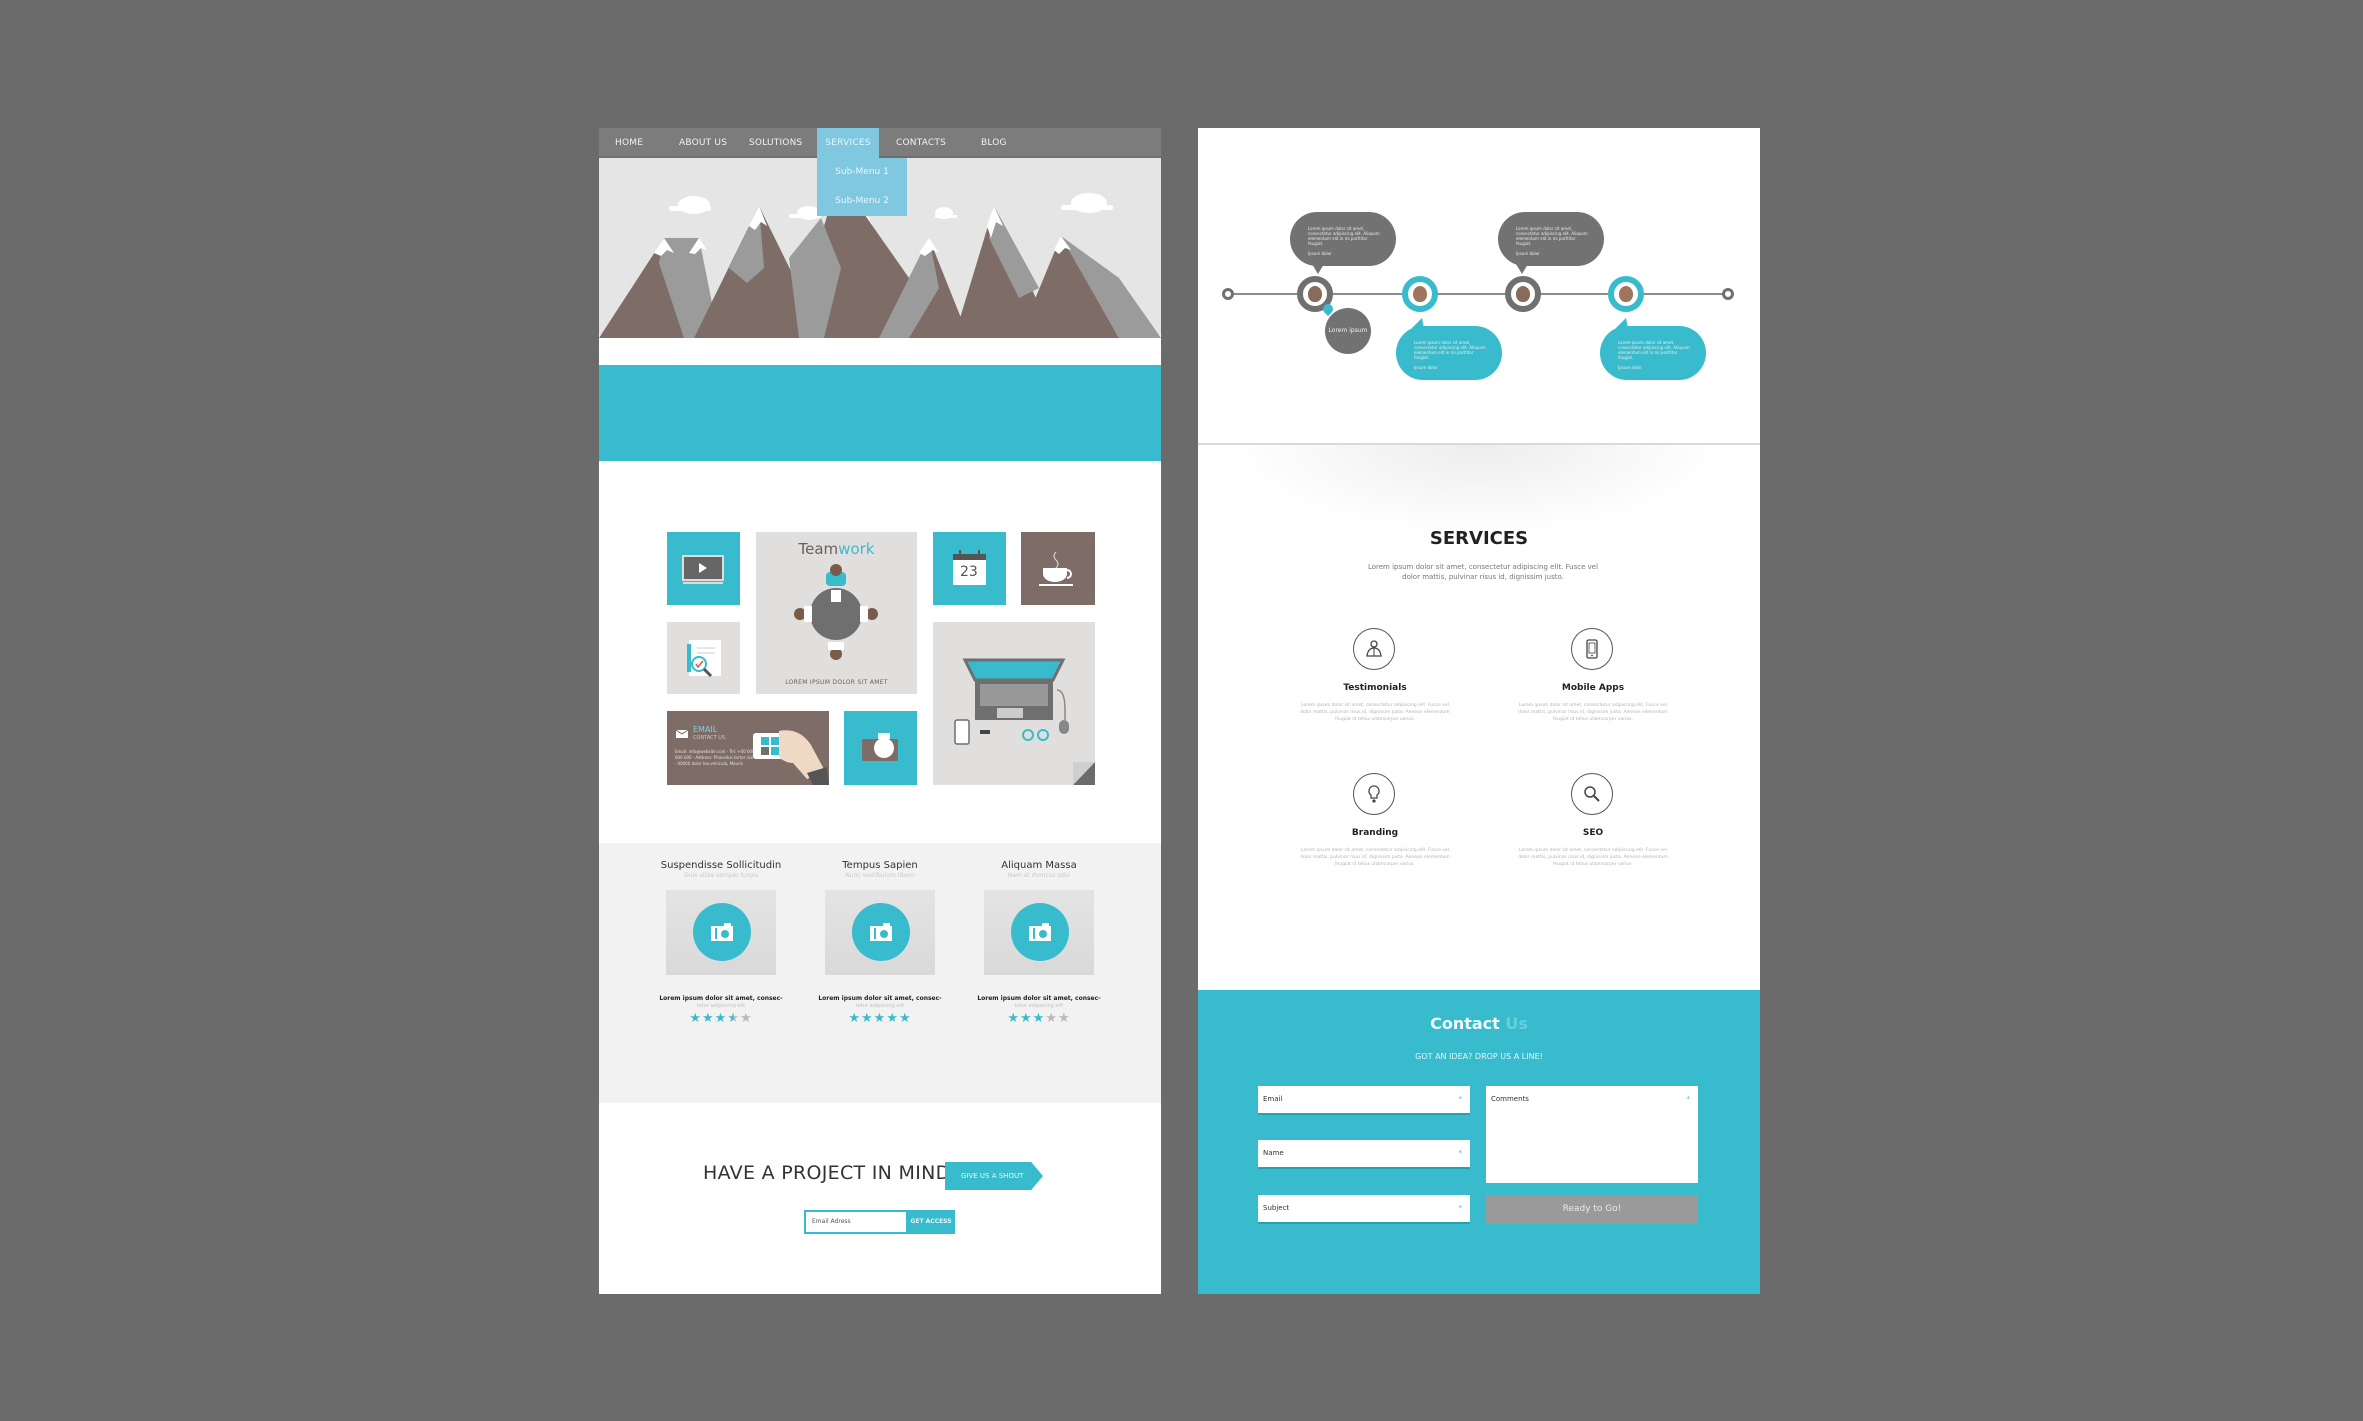 The height and width of the screenshot is (1421, 2363). Describe the element at coordinates (994, 1176) in the screenshot. I see `give-us-a-shout-button: GIVE US A SHOUT` at that location.